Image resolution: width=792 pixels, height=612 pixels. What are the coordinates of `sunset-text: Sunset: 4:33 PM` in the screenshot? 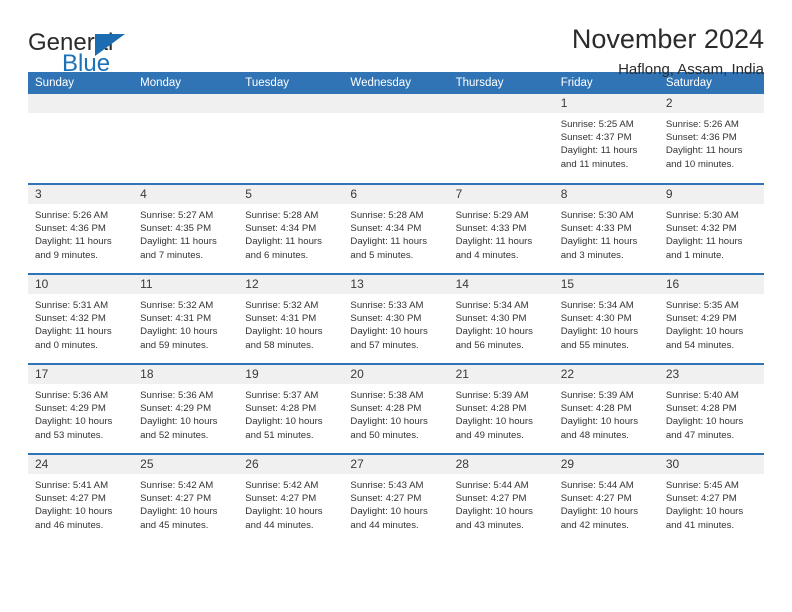 It's located at (596, 229).